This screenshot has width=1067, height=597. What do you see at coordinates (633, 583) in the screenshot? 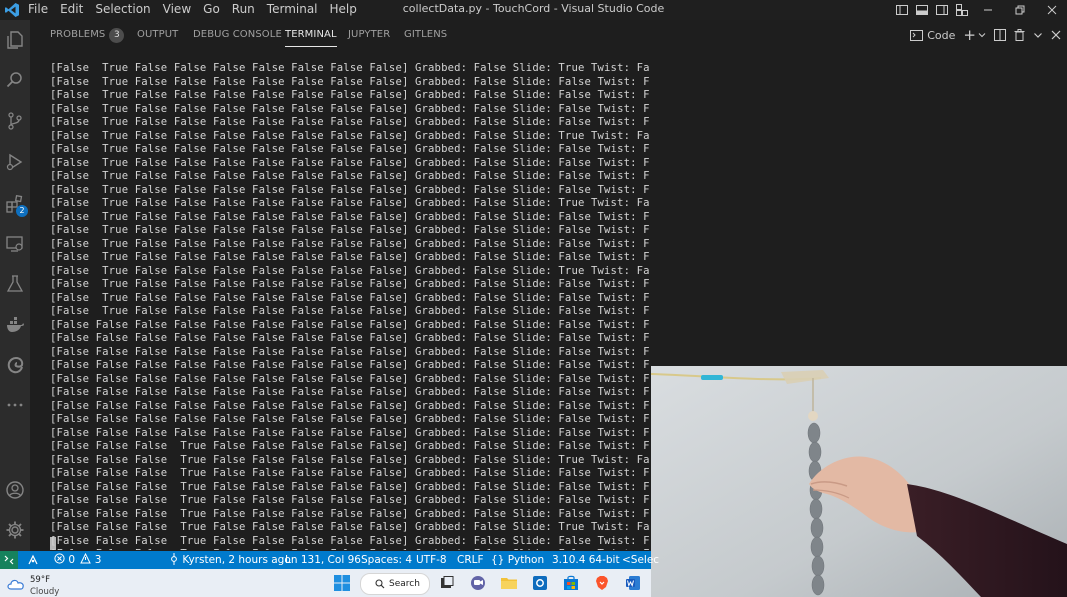
I see `word-icon` at bounding box center [633, 583].